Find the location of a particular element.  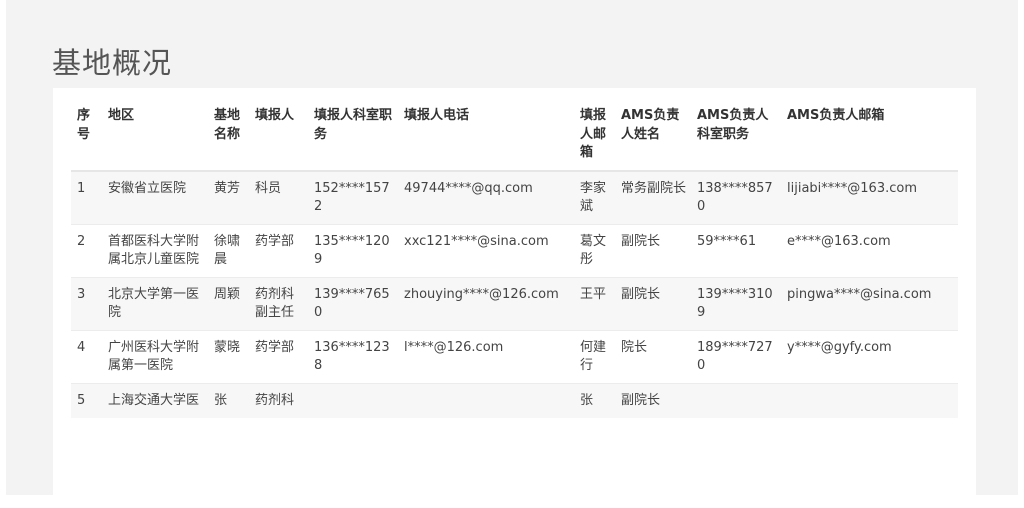

table-cell: l****@126.com is located at coordinates (454, 347).